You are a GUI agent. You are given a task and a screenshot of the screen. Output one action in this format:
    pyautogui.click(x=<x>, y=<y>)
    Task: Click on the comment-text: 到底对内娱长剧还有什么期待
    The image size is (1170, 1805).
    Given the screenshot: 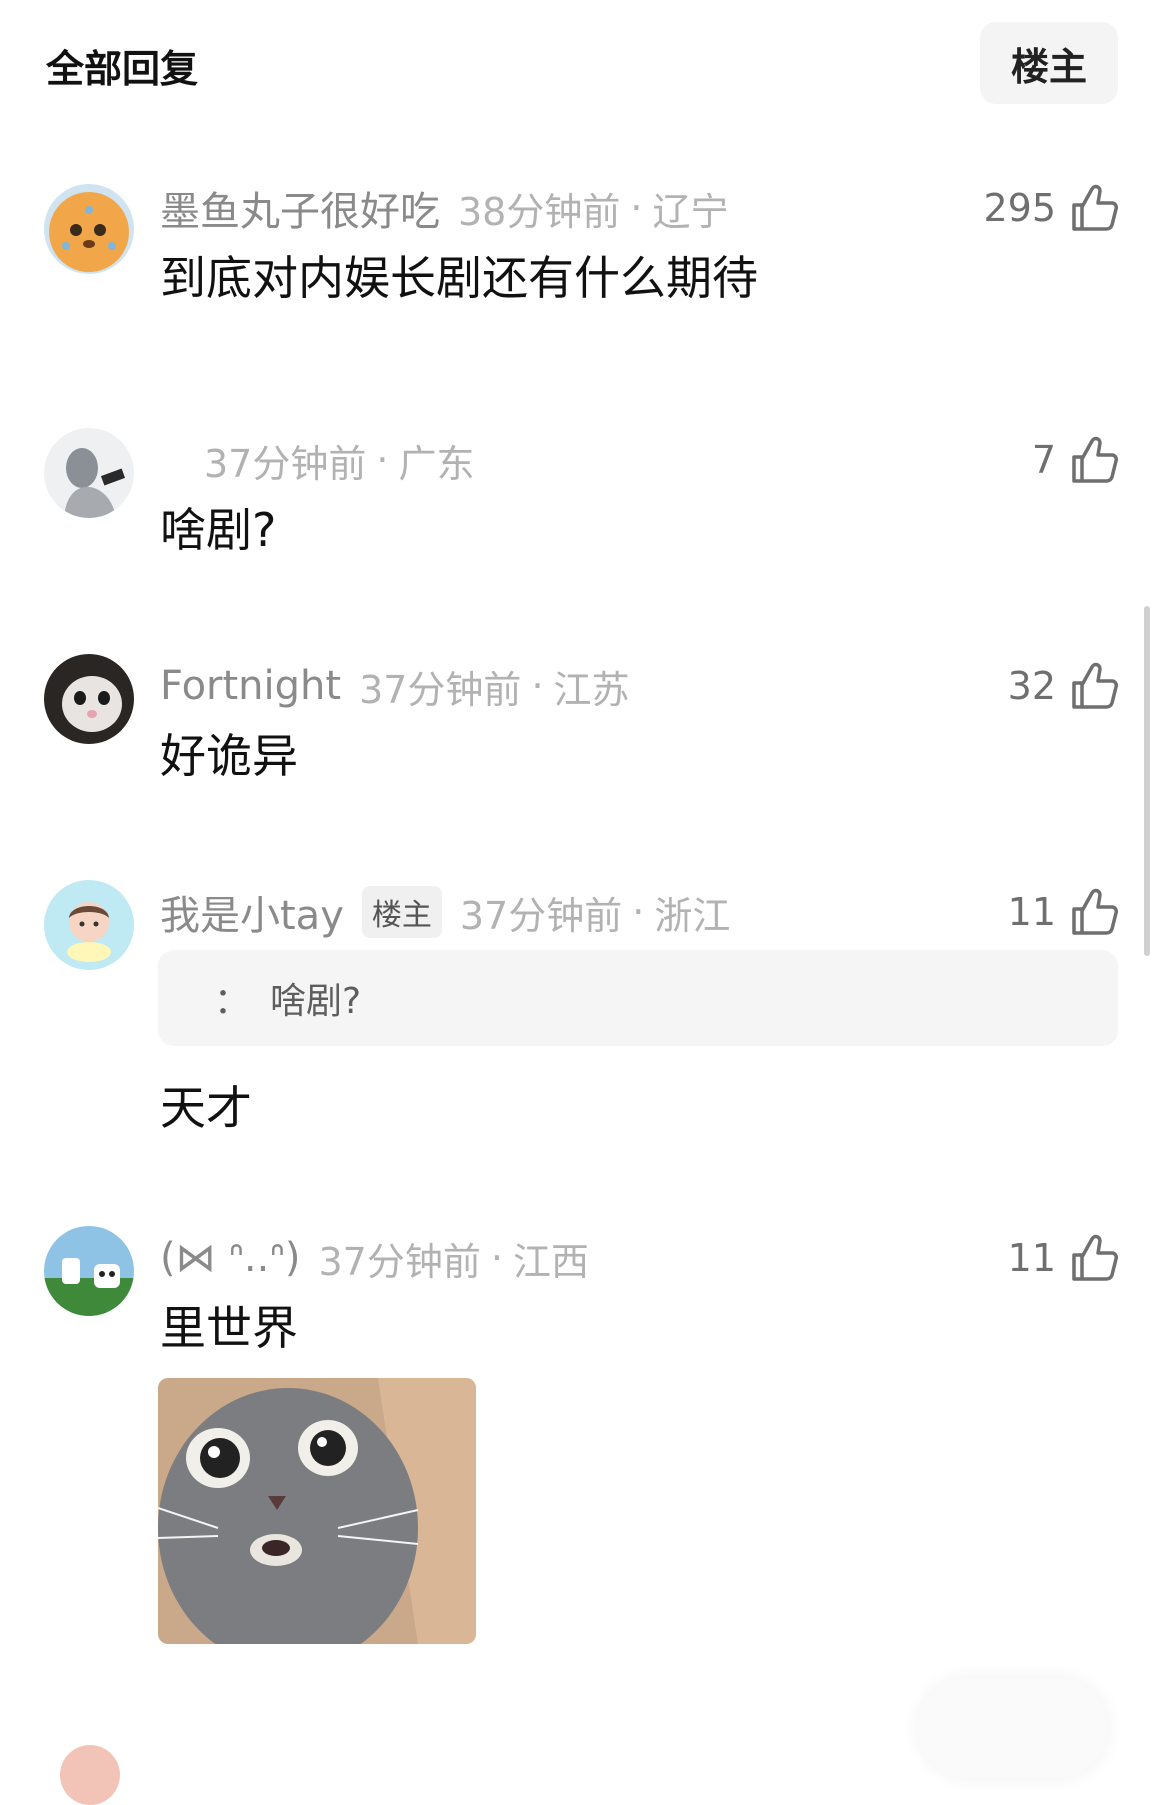 What is the action you would take?
    pyautogui.click(x=459, y=278)
    